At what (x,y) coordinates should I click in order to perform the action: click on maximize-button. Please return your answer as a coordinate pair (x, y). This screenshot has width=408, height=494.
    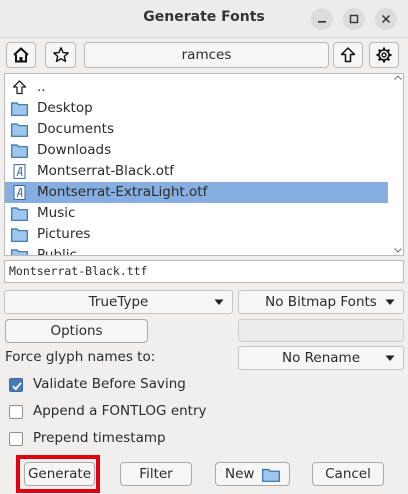
    Looking at the image, I should click on (354, 19).